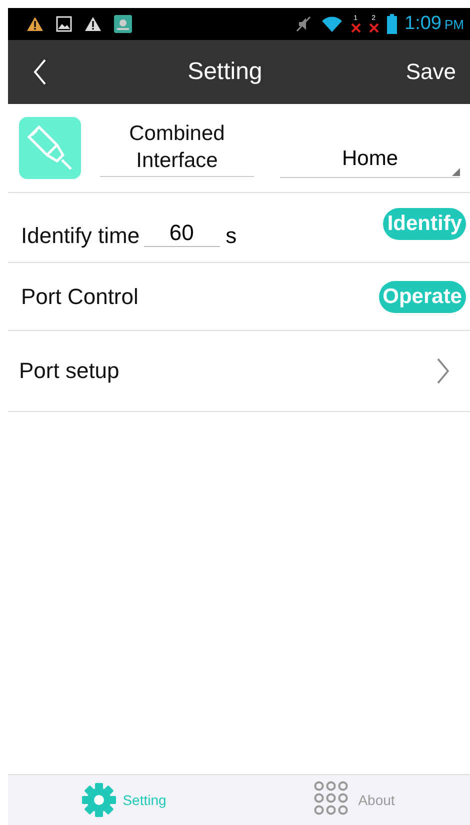  What do you see at coordinates (123, 24) in the screenshot?
I see `app-icon` at bounding box center [123, 24].